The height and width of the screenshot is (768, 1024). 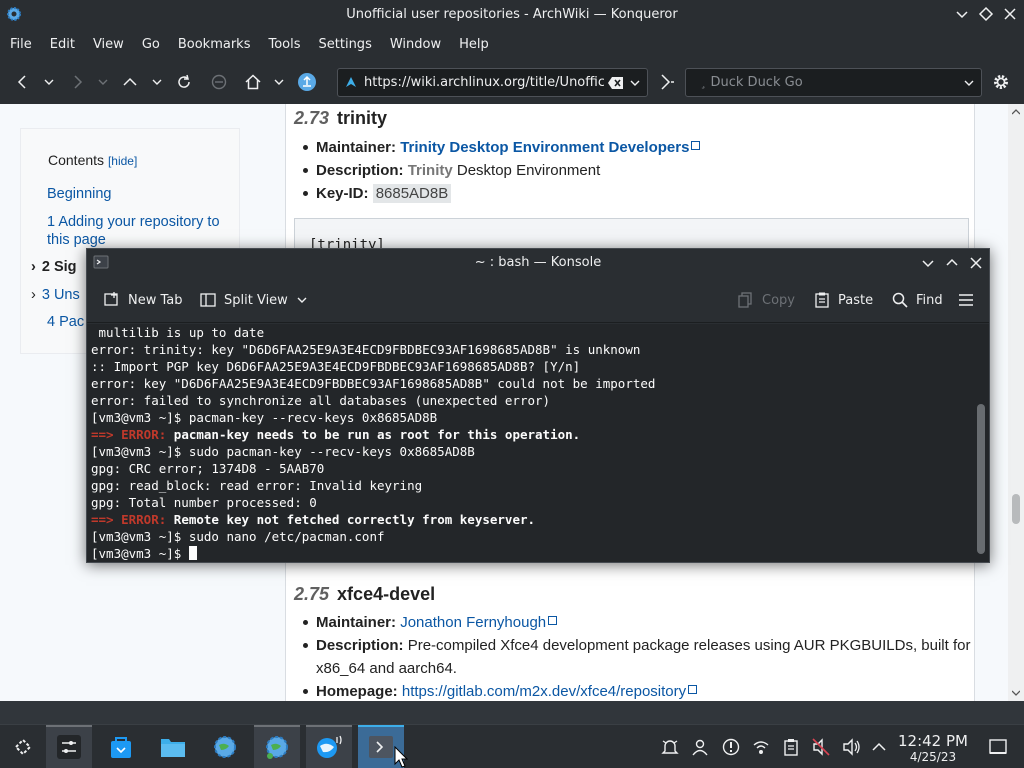 I want to click on toc-title: Contents [hide], so click(x=93, y=160).